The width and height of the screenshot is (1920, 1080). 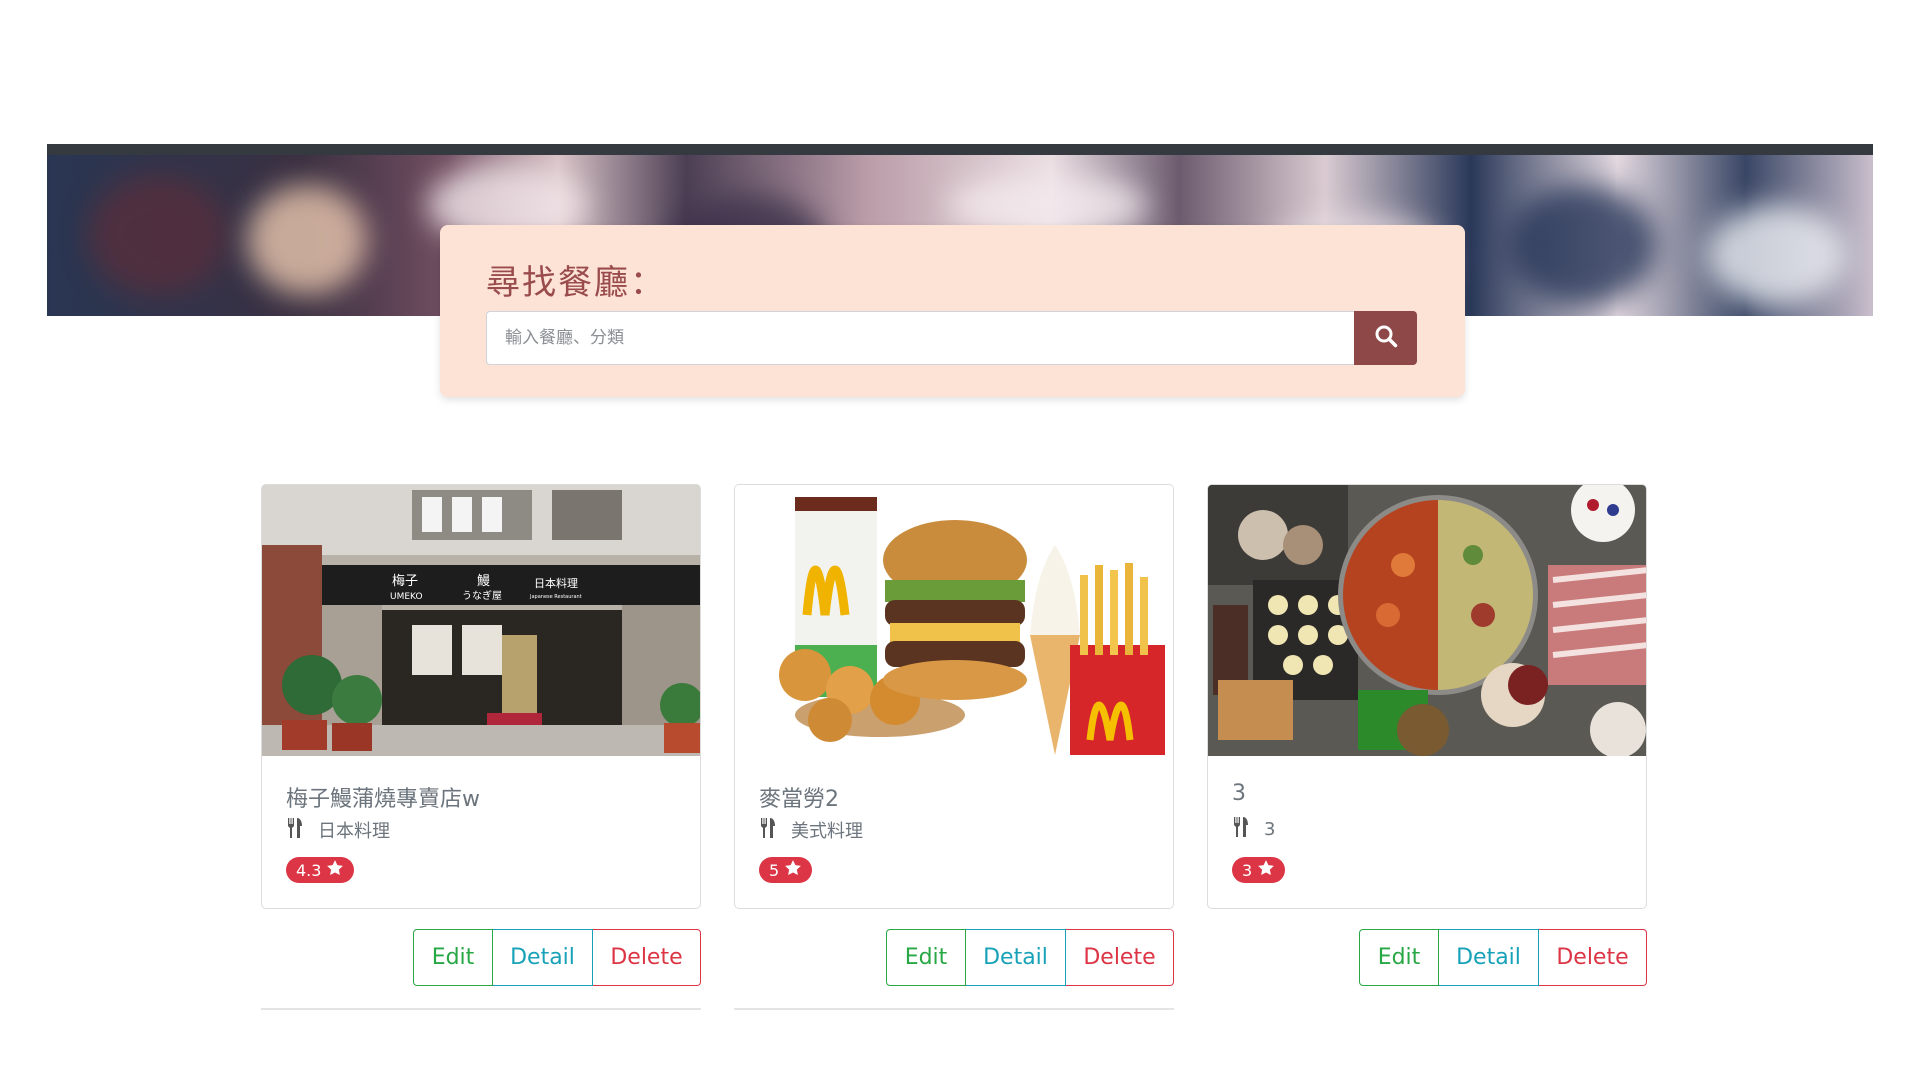 What do you see at coordinates (555, 597) in the screenshot?
I see `sign-text: Japanese Restaurant` at bounding box center [555, 597].